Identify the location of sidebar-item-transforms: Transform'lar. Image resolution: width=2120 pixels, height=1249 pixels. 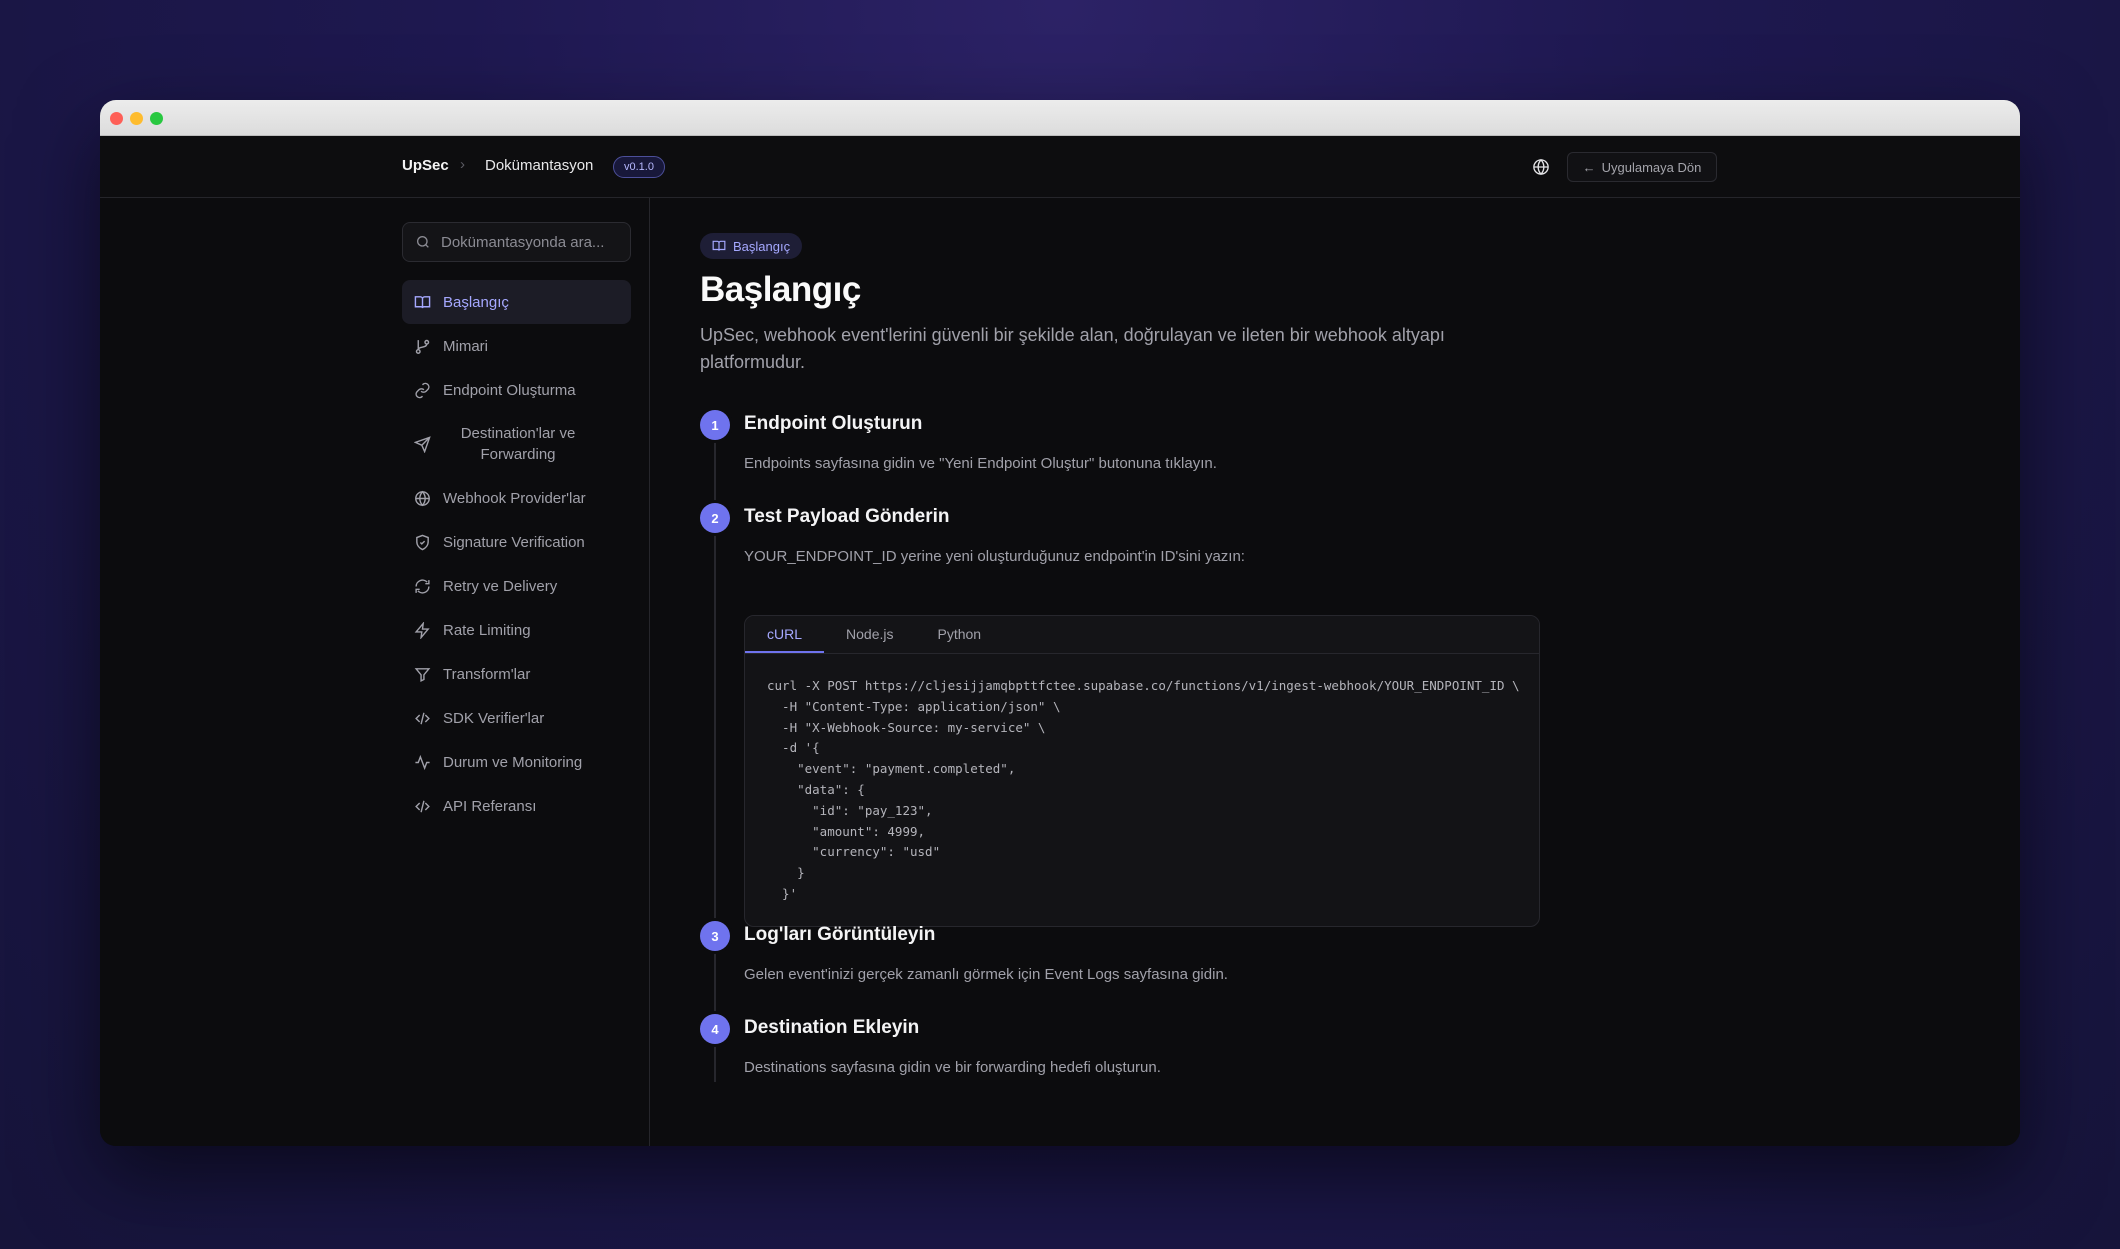
(516, 674).